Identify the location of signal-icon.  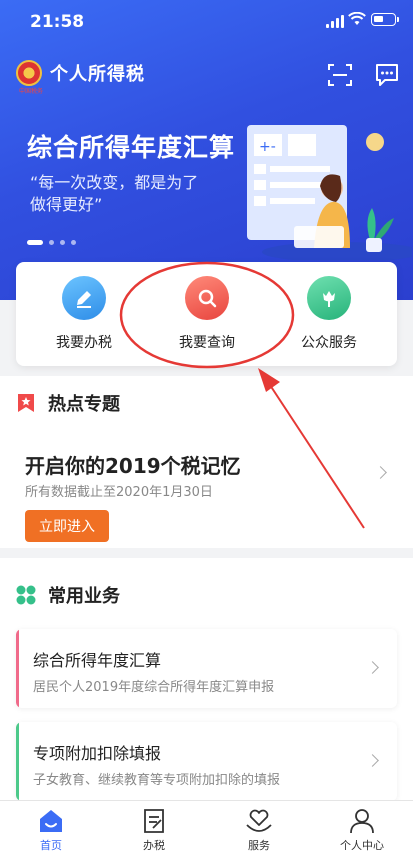
(335, 21).